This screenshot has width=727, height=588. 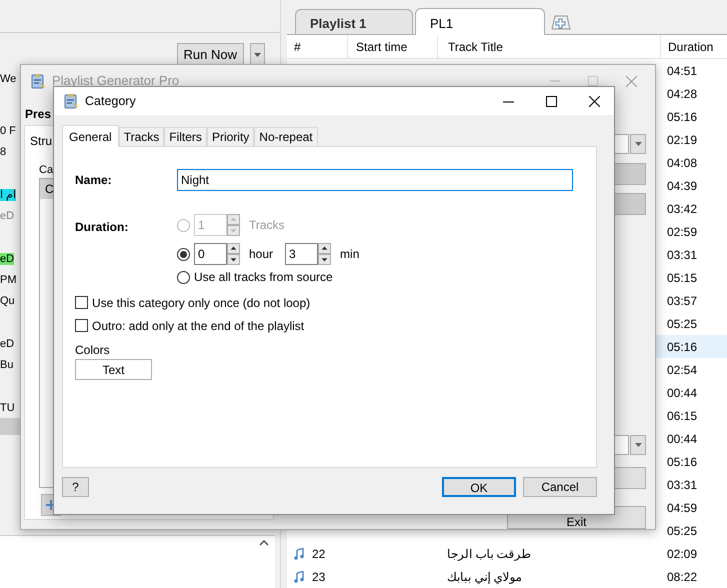 I want to click on field-label: Name:, so click(x=94, y=180).